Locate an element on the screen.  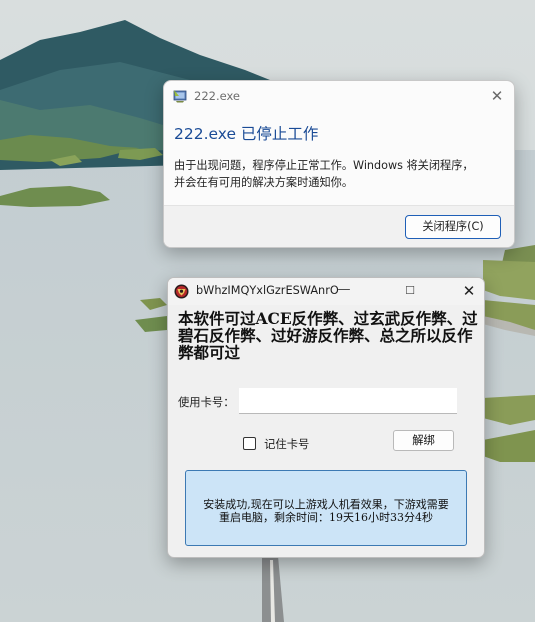
remember-card-label: 记住卡号 is located at coordinates (287, 444).